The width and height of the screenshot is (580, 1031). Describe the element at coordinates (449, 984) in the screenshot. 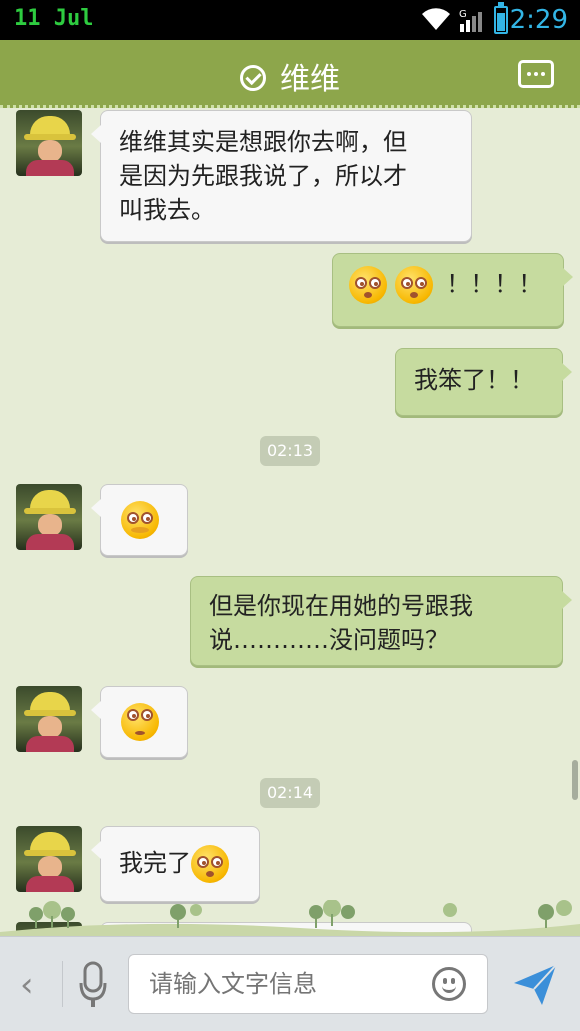

I see `emoji-icon` at that location.